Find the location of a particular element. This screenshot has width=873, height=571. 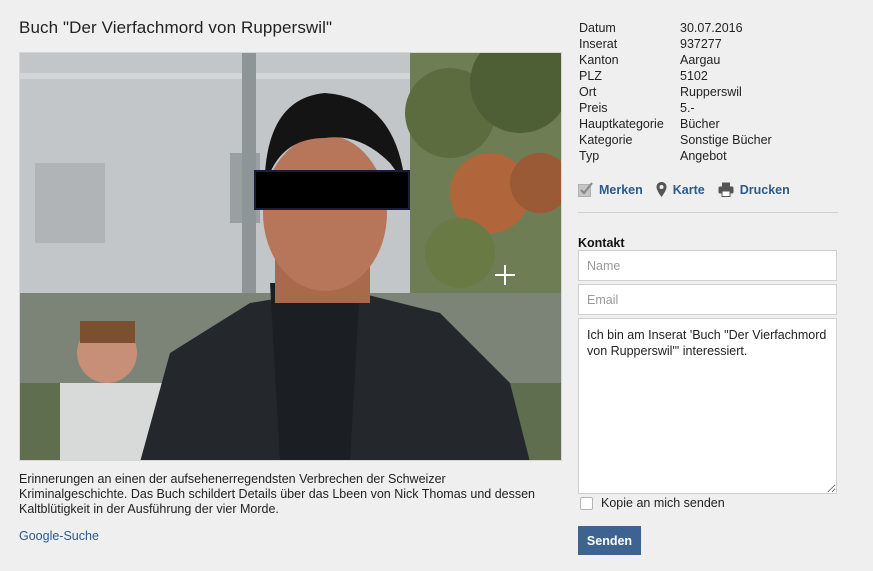

printer-icon is located at coordinates (726, 189).